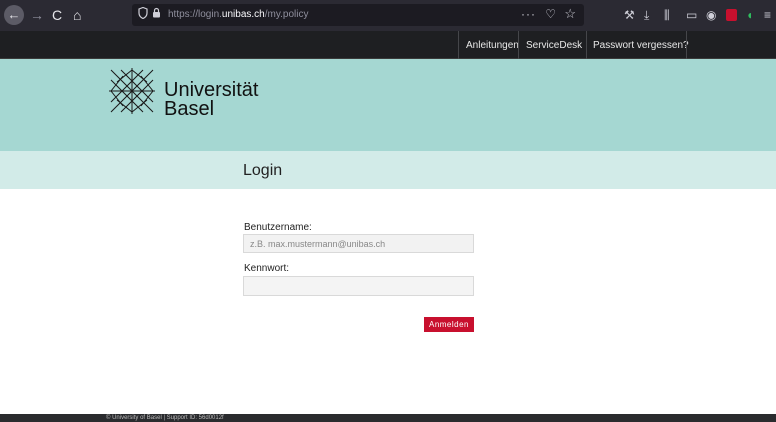 This screenshot has width=776, height=422. Describe the element at coordinates (550, 14) in the screenshot. I see `pocket-icon: ♡` at that location.